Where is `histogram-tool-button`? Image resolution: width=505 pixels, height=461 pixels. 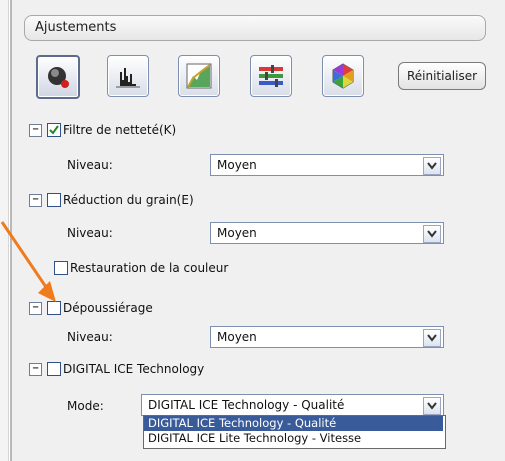
histogram-tool-button is located at coordinates (128, 76).